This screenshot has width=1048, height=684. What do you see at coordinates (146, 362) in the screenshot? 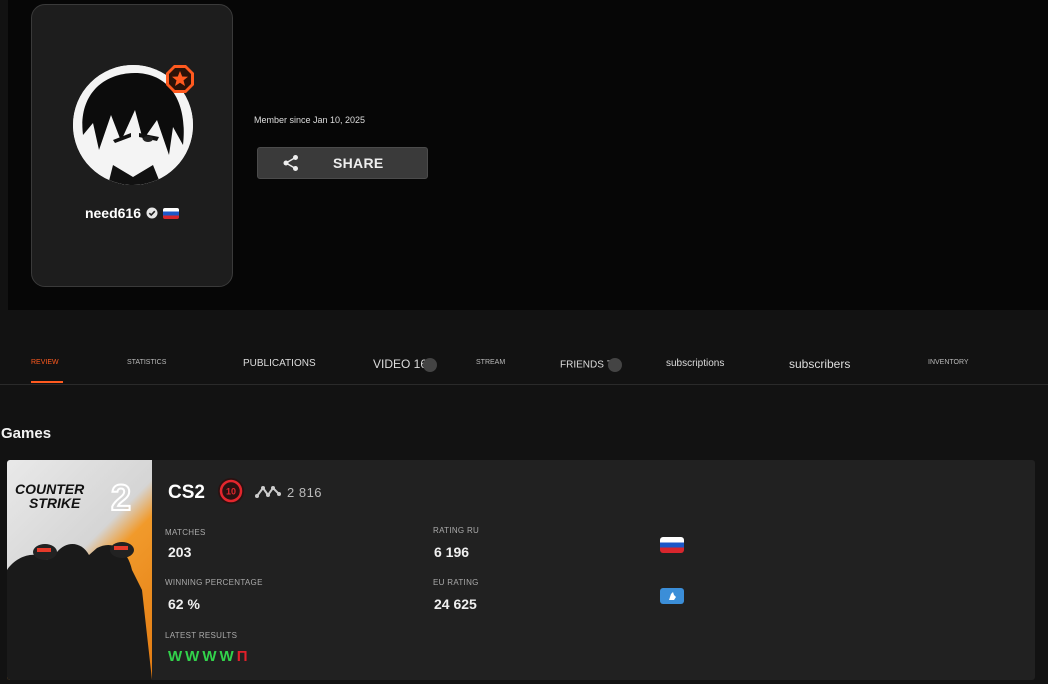
I see `tab-statistics: STATISTICS` at bounding box center [146, 362].